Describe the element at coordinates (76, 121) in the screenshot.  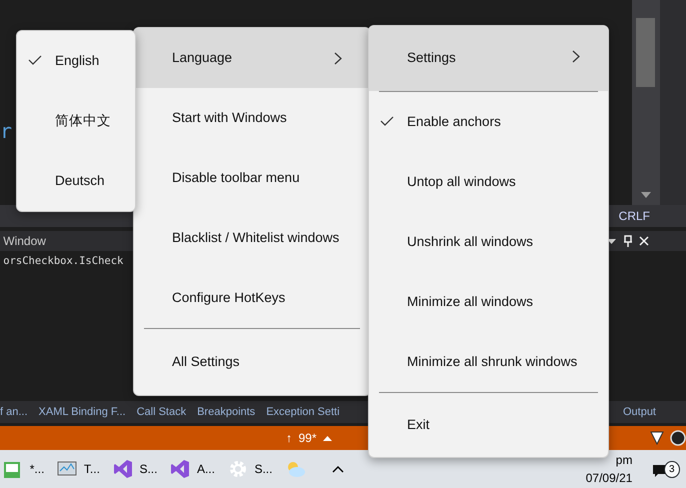
I see `menu-item: 简体中文` at that location.